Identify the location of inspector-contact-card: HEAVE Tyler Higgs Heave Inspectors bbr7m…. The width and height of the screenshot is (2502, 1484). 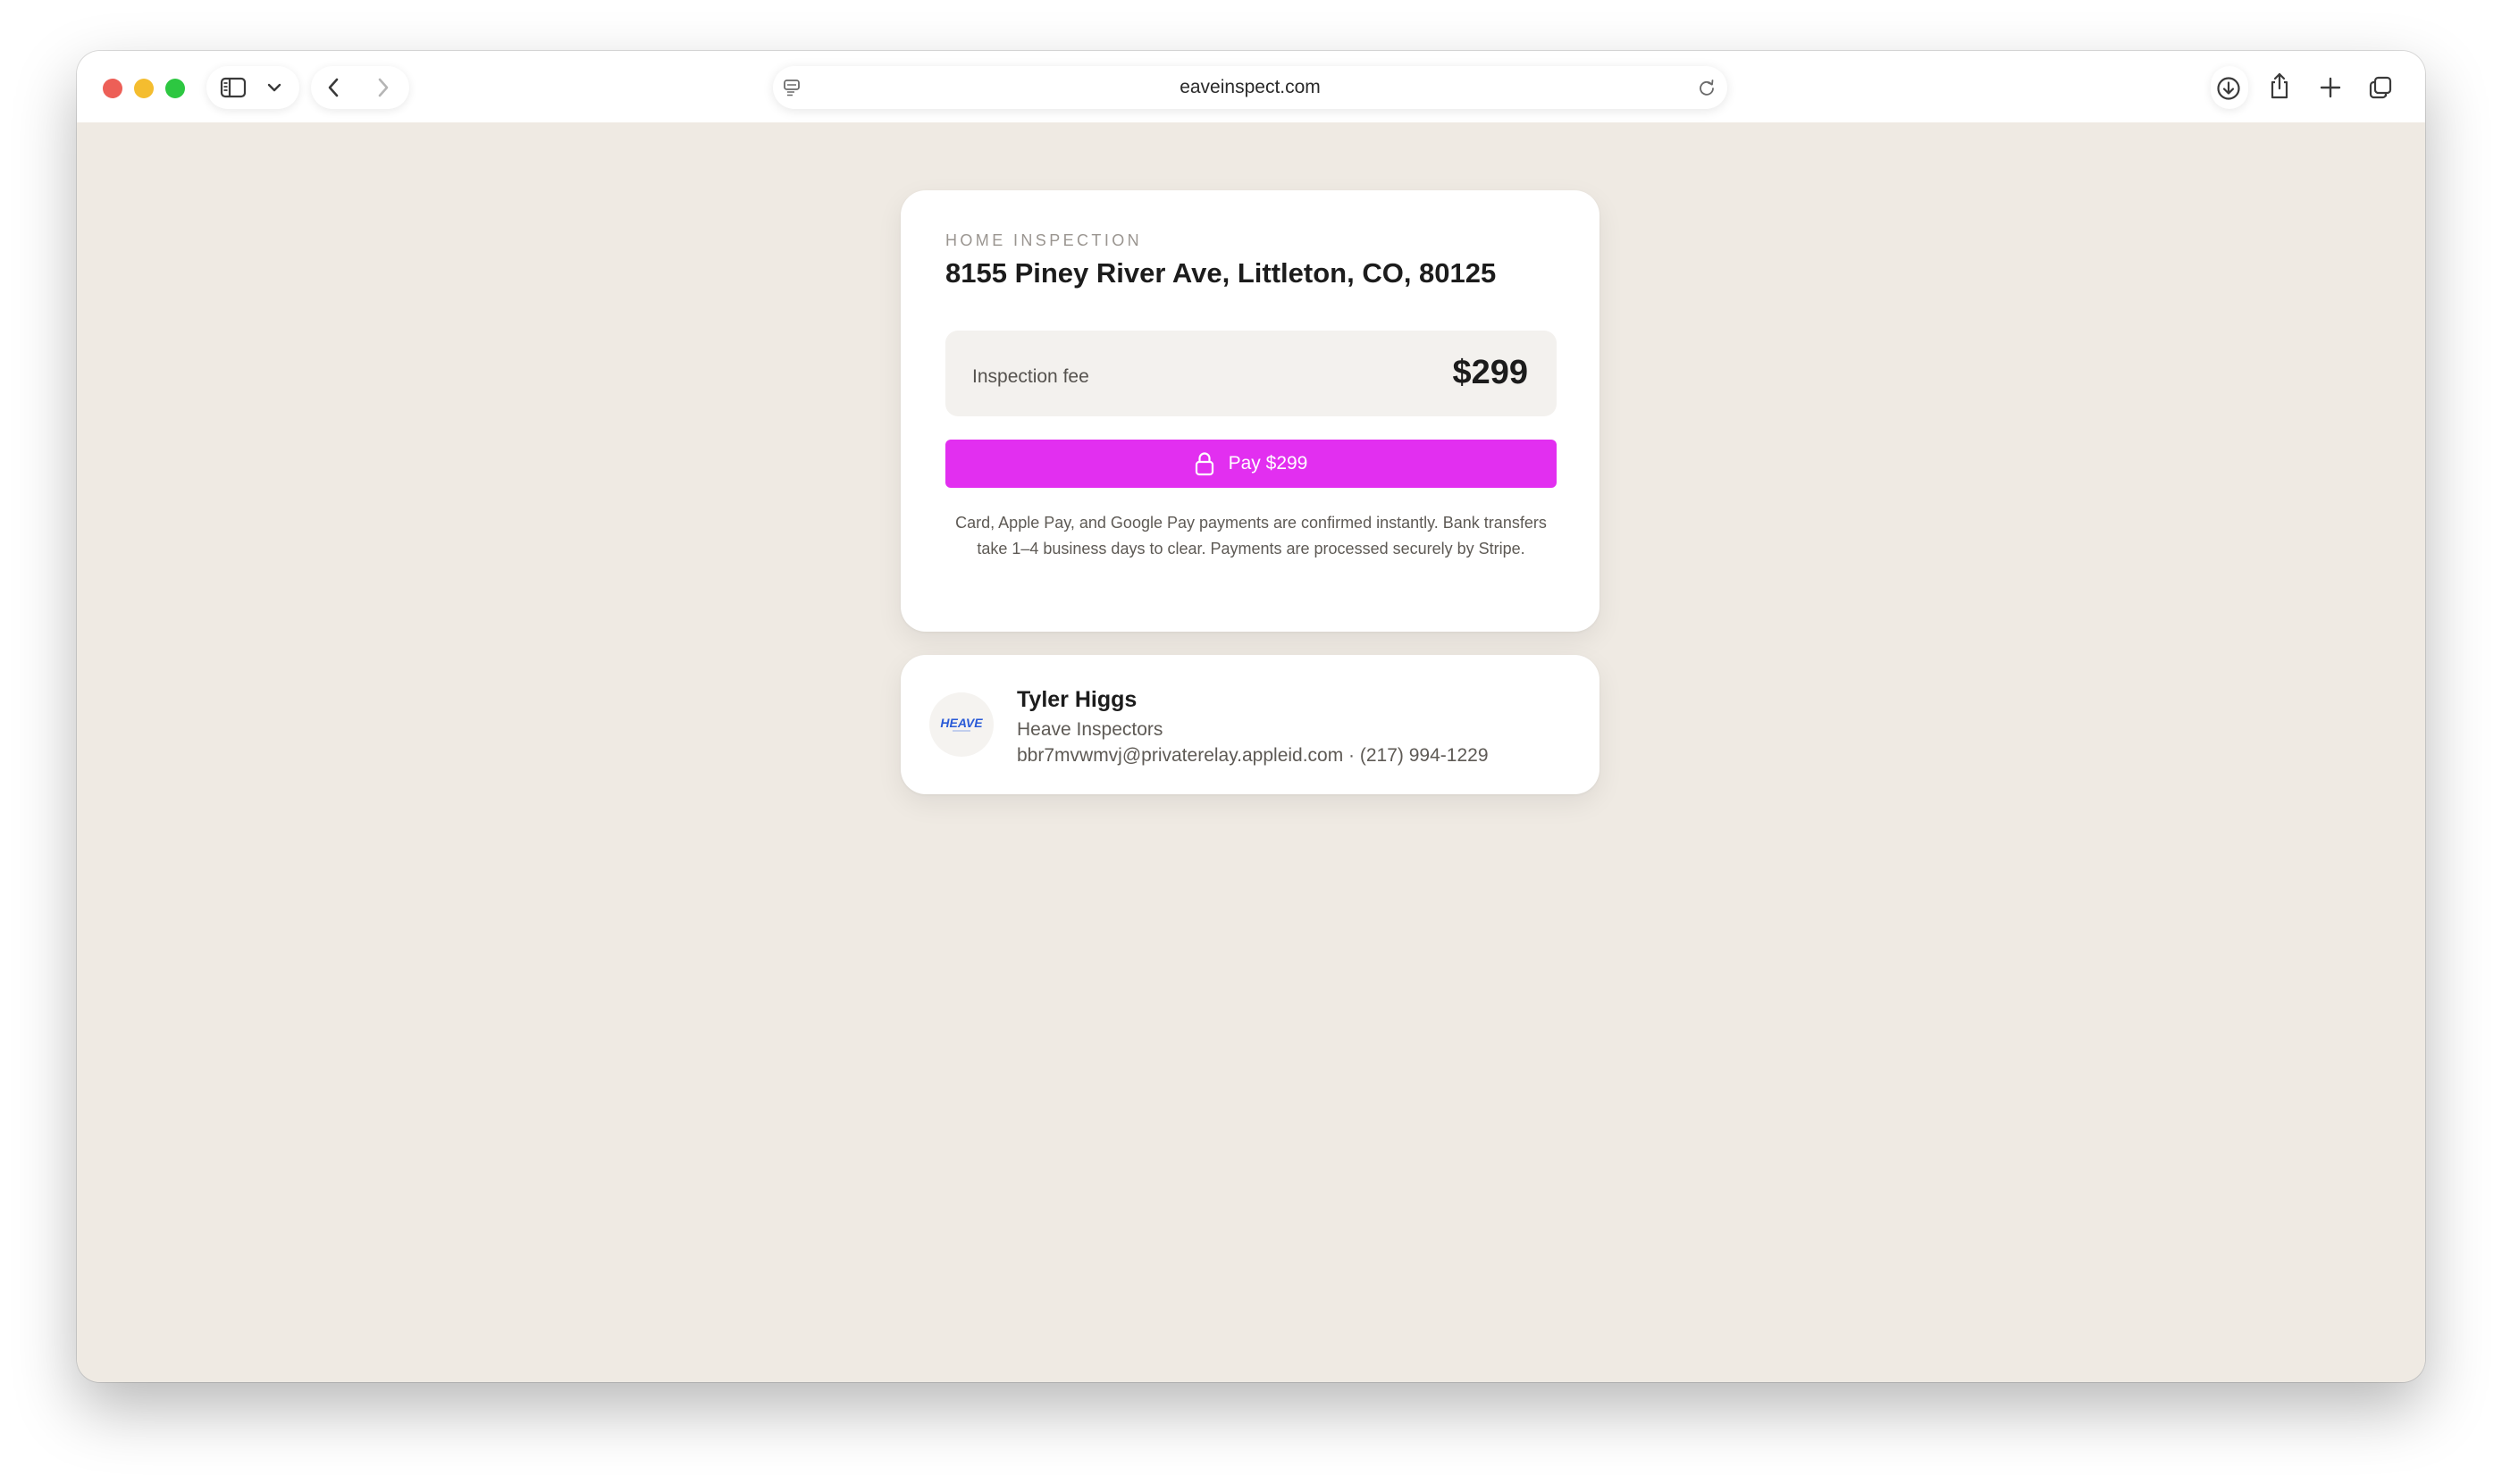
(1250, 725).